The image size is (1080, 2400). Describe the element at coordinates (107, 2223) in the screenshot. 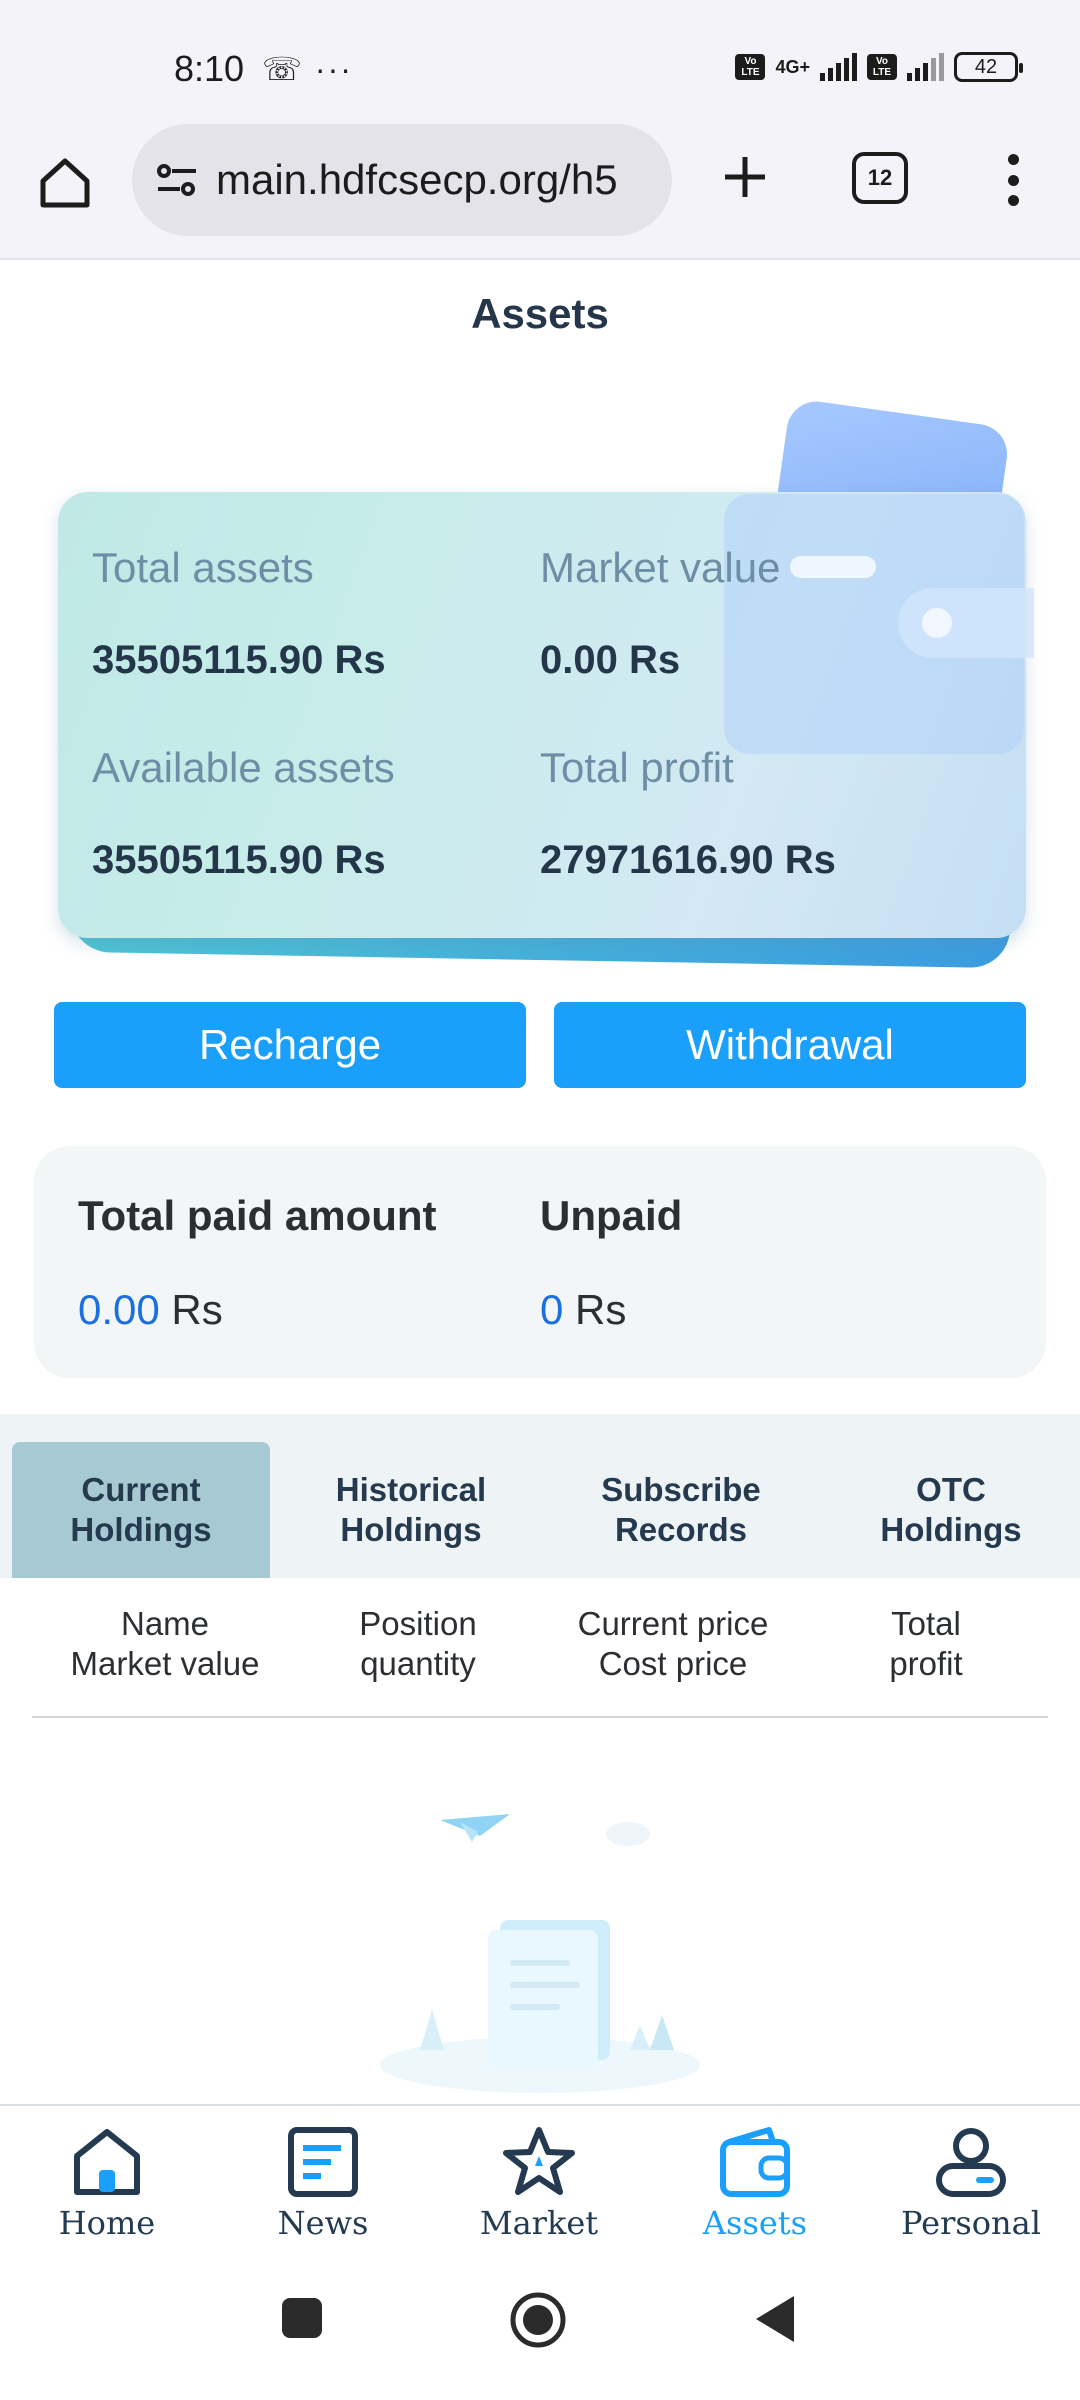

I see `nav-label: Home` at that location.